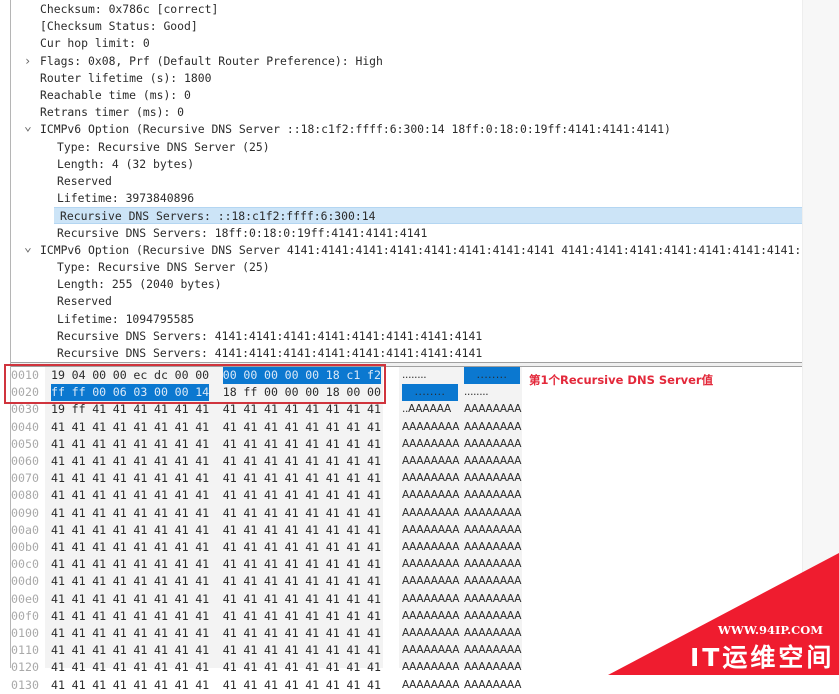  I want to click on watermark-triangle, so click(723, 614).